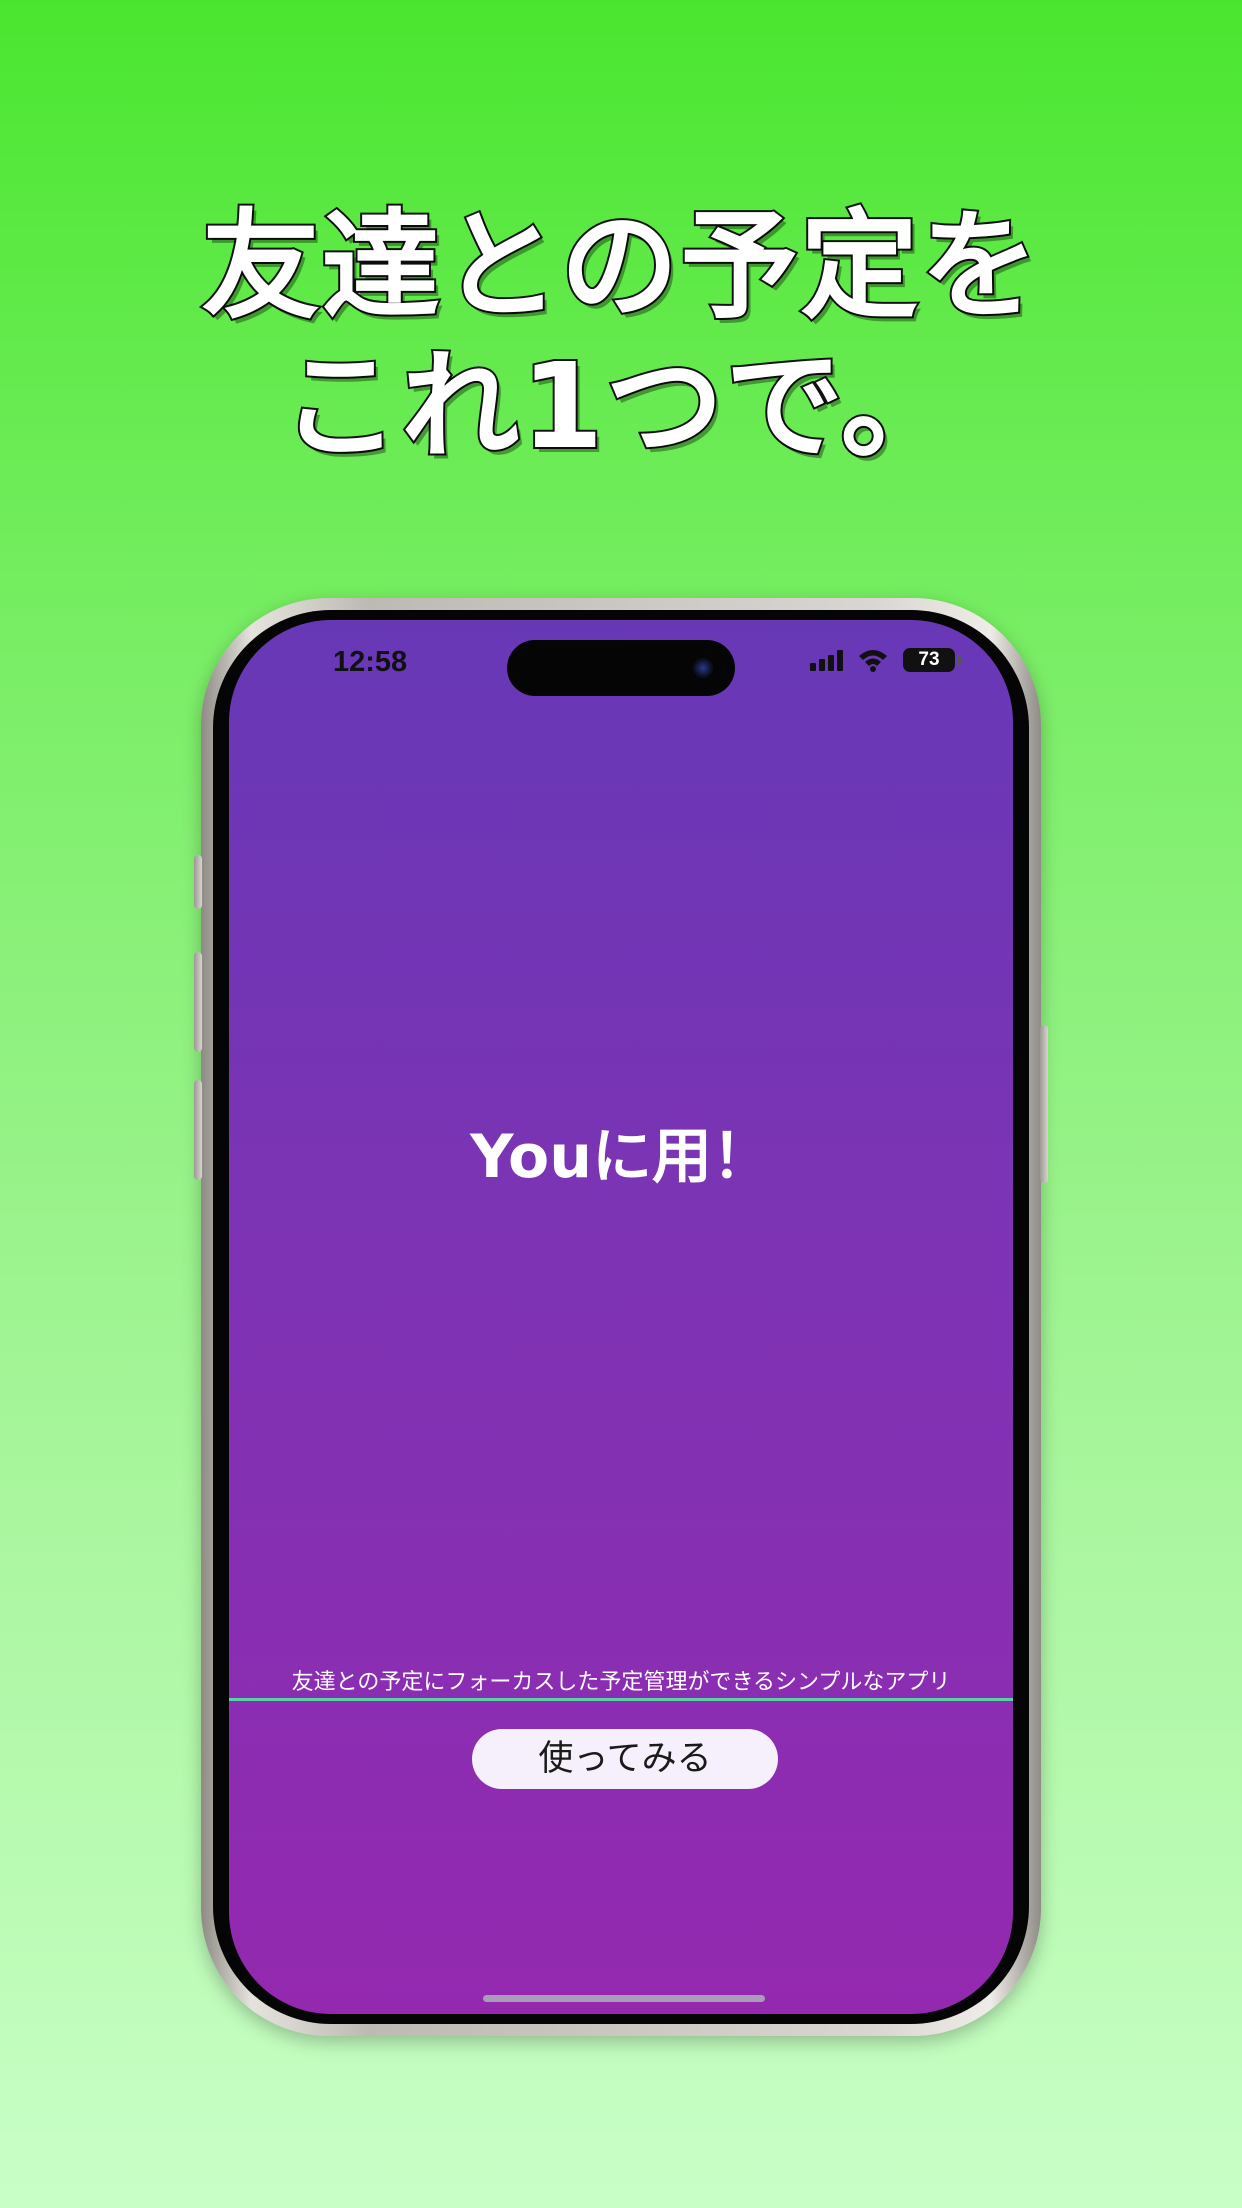 This screenshot has width=1242, height=2208. Describe the element at coordinates (624, 1998) in the screenshot. I see `home-indicator` at that location.